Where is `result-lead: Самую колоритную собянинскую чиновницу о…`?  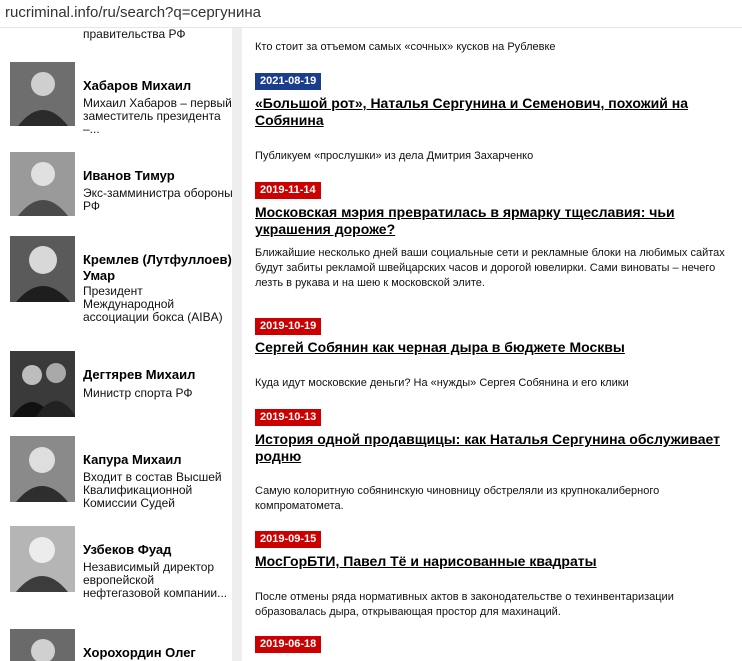
result-lead: Самую колоритную собянинскую чиновницу о… is located at coordinates (457, 498).